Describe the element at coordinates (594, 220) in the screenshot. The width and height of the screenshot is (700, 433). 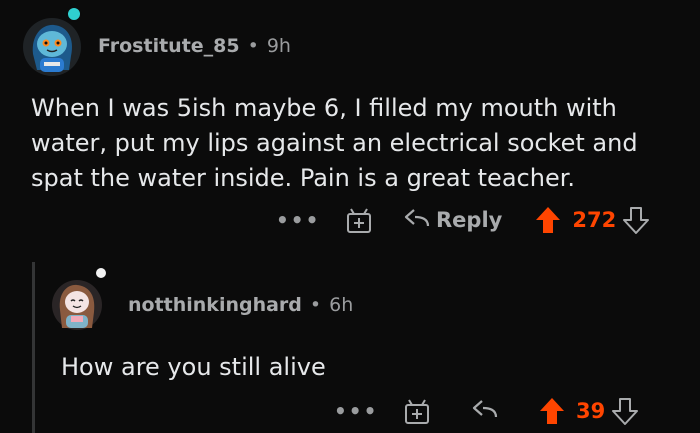
I see `vote-score: 272` at that location.